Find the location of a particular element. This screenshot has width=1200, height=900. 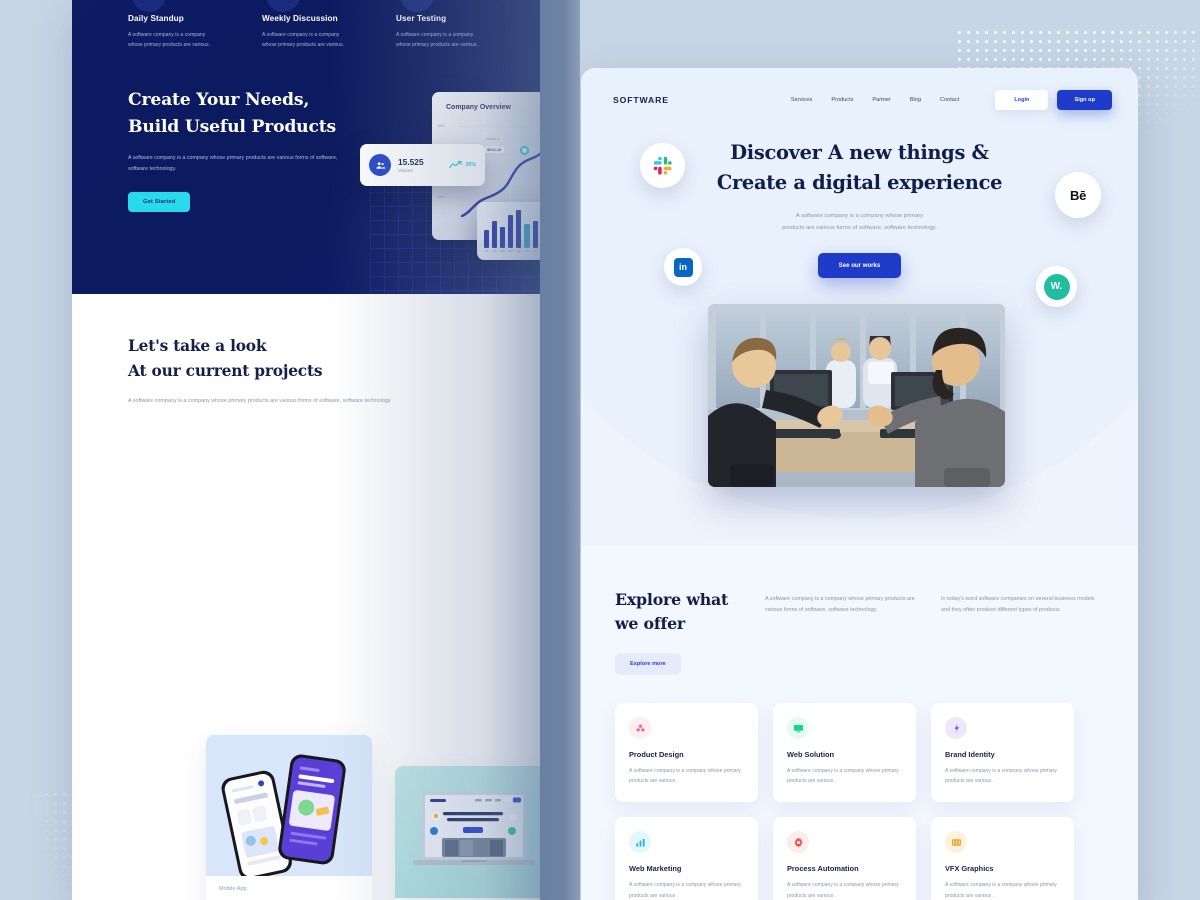

service-title: Web Solution is located at coordinates (811, 754).